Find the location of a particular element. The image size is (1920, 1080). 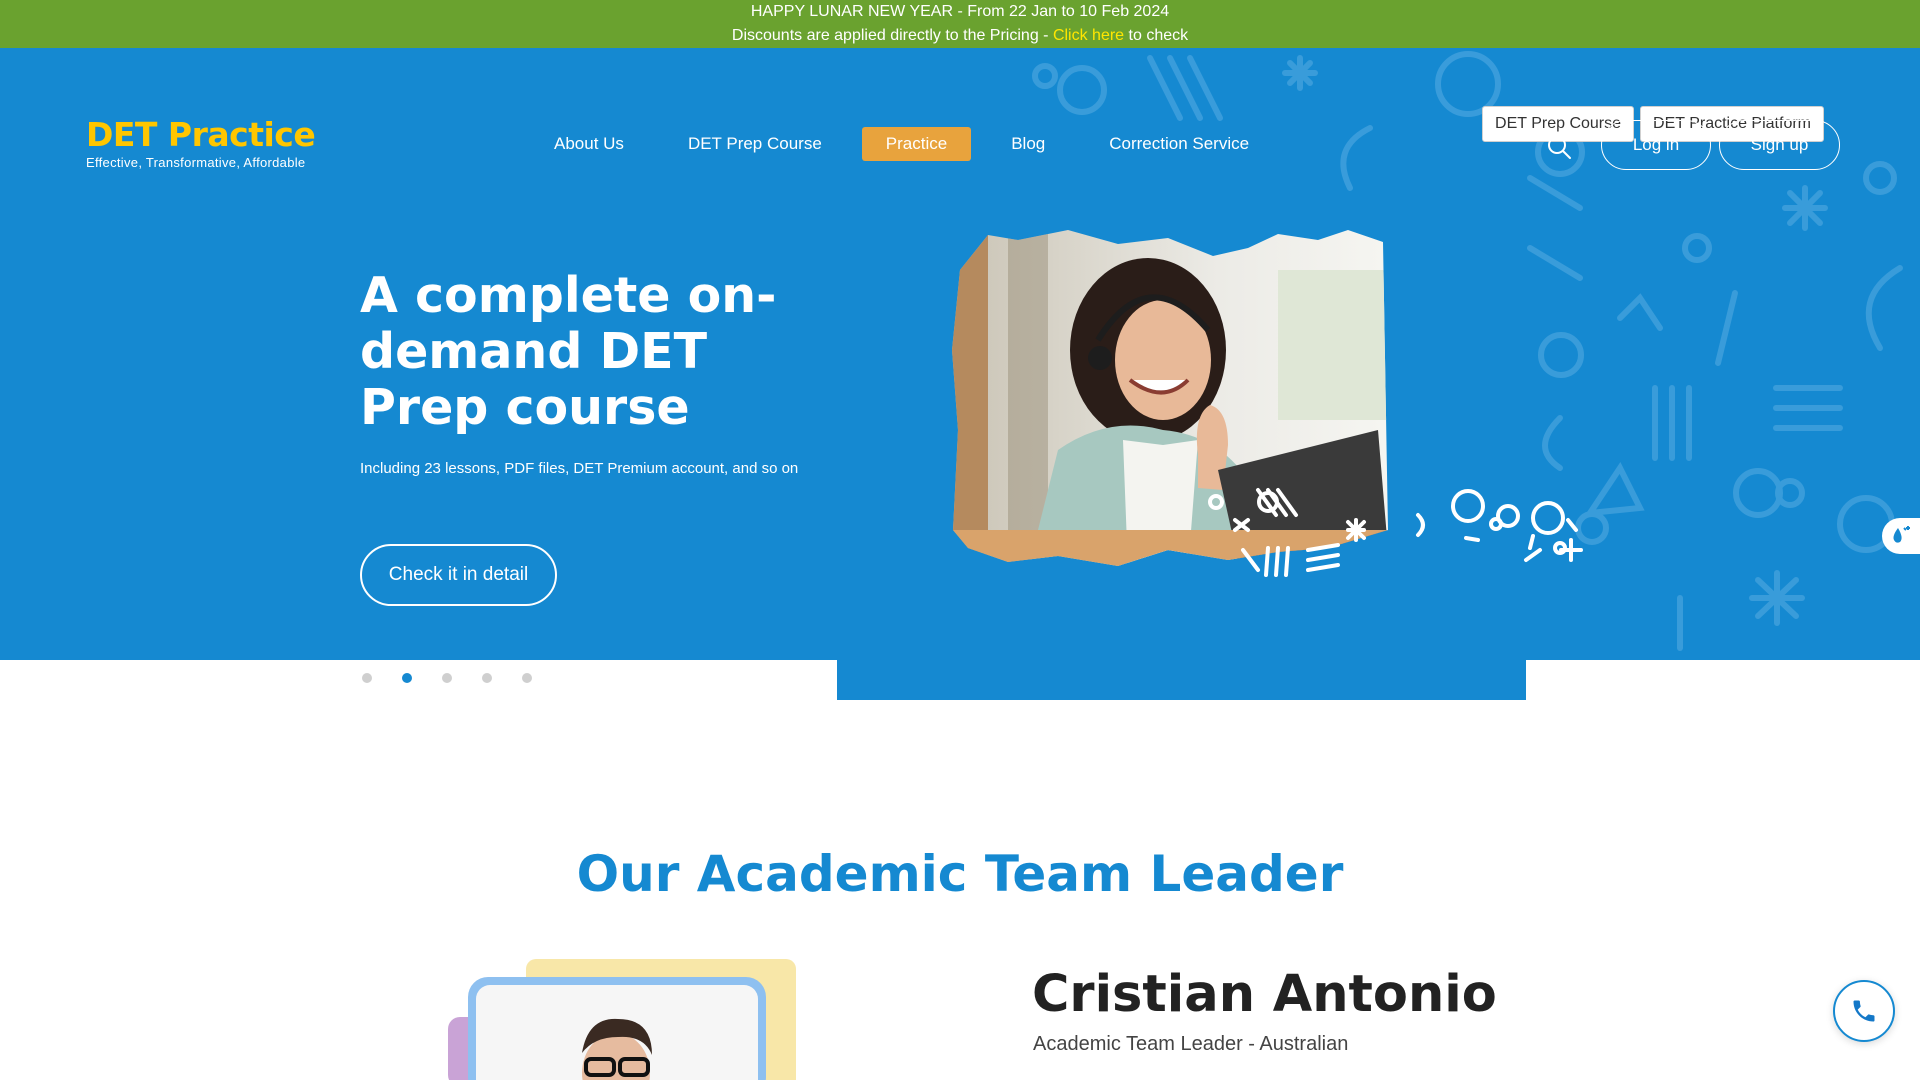

logo-tagline: Effective, Transformative, Affordable is located at coordinates (196, 162).